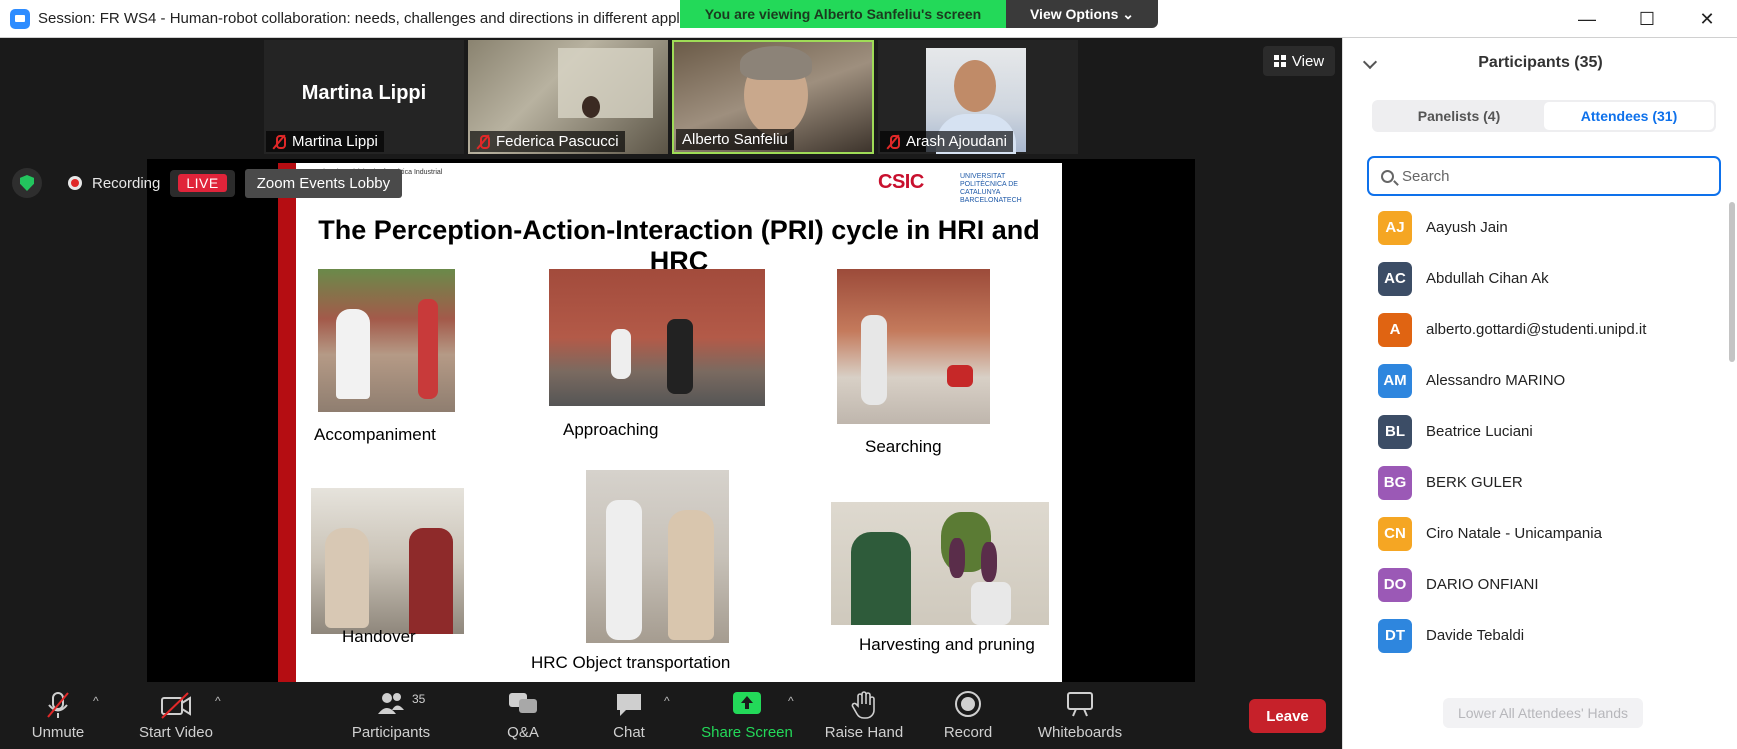 This screenshot has height=749, width=1737. I want to click on meeting-status-row: Recording LIVE Zoom Events Lobby, so click(207, 183).